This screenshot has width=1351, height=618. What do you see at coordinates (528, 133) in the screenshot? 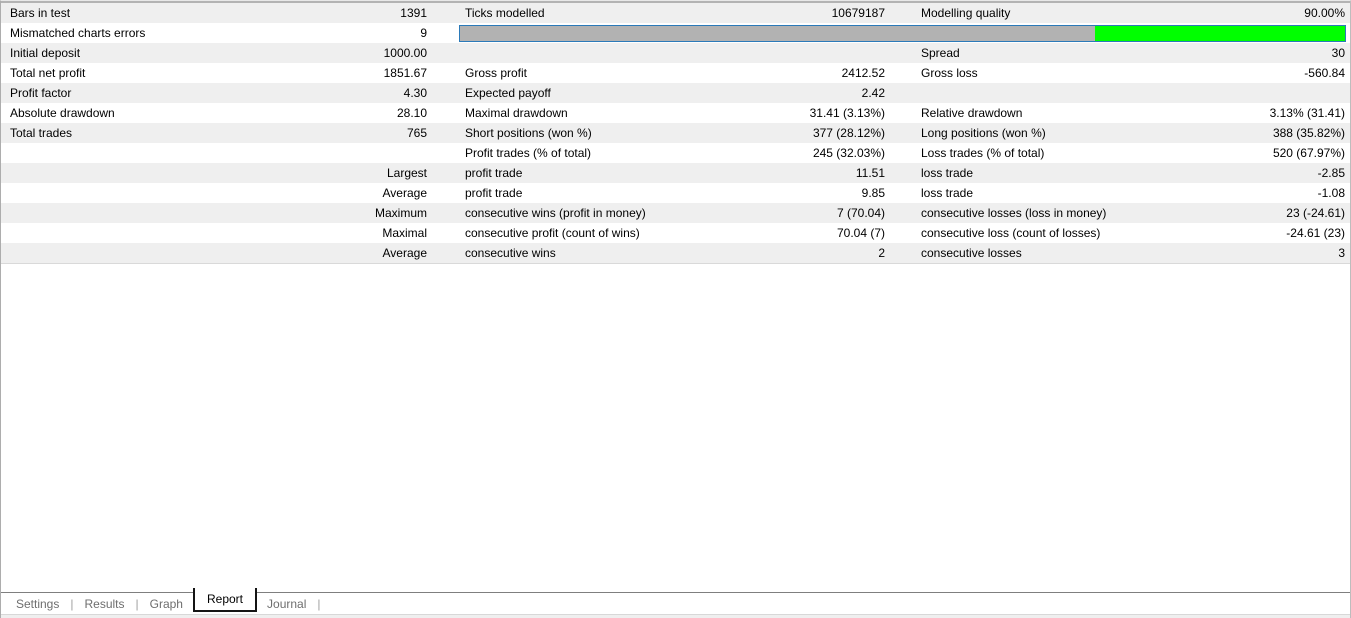
I see `stat-label: Short positions (won %)` at bounding box center [528, 133].